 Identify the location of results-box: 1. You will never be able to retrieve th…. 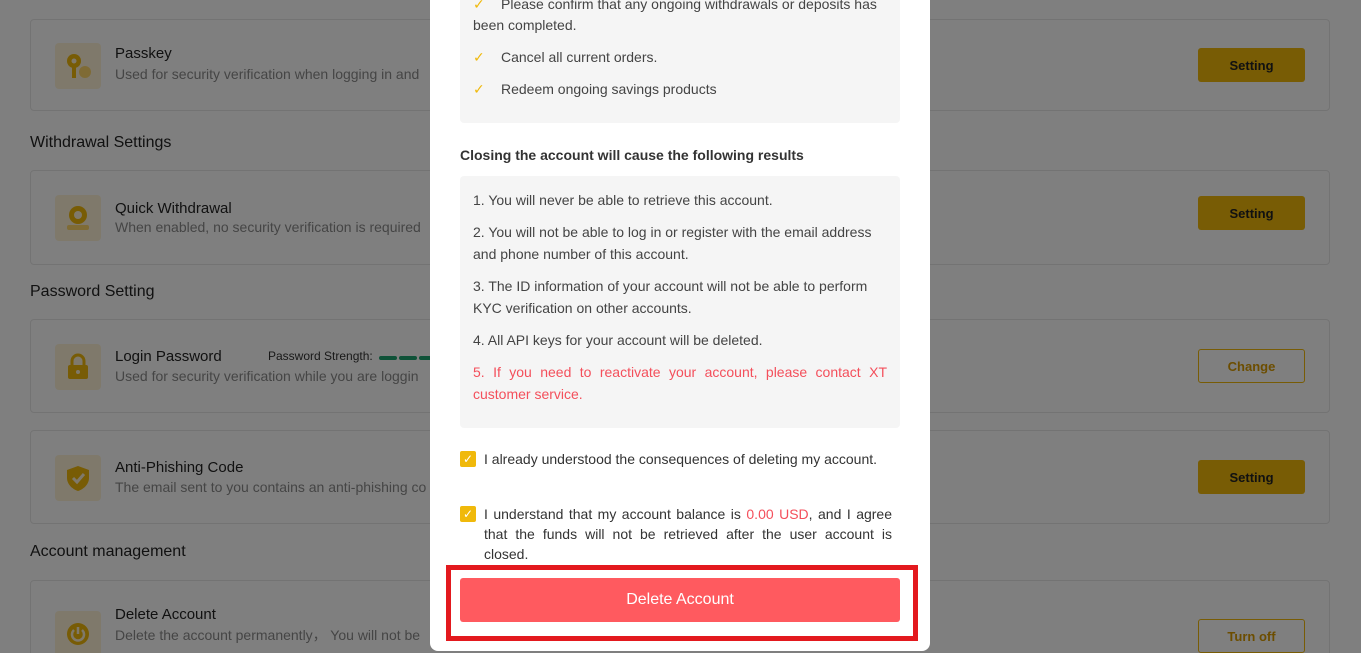
(680, 302).